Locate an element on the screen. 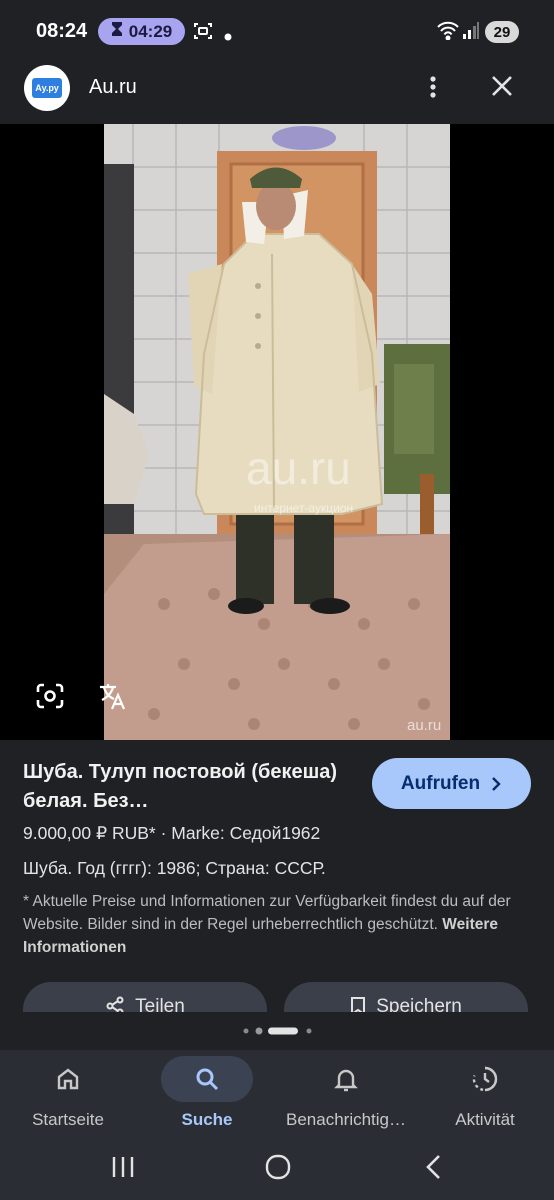 The height and width of the screenshot is (1200, 554). site-name: Au.ru is located at coordinates (113, 87).